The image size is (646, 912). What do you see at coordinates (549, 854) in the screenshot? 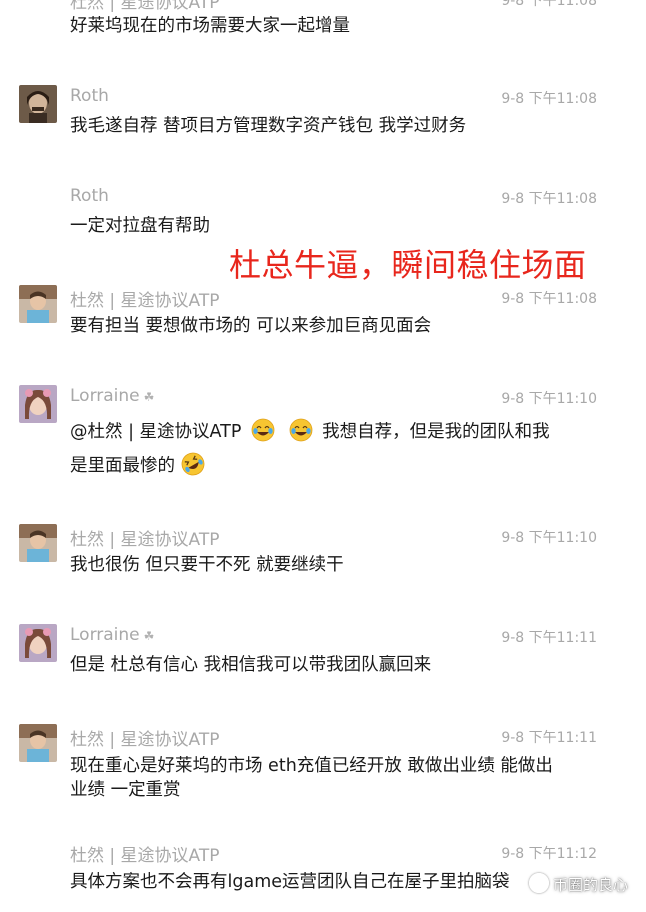
I see `message-time: 9-8 下午11:12` at bounding box center [549, 854].